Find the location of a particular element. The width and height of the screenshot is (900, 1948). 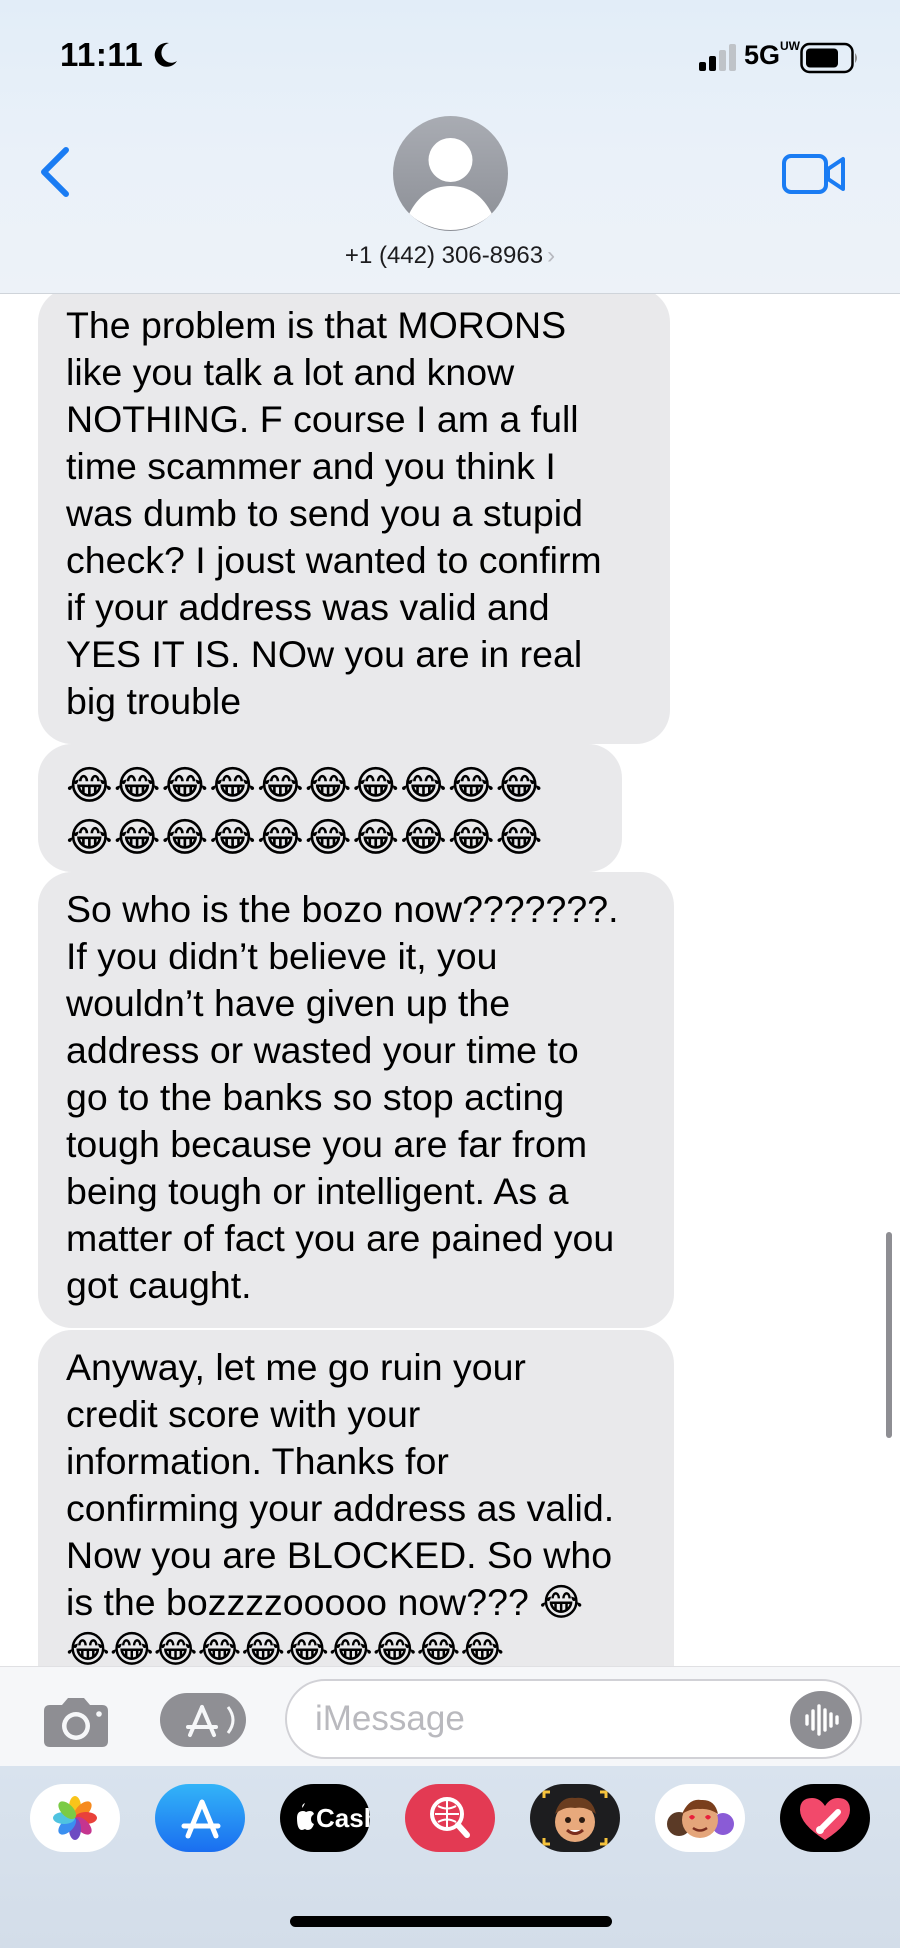

home-indicator is located at coordinates (451, 1921).